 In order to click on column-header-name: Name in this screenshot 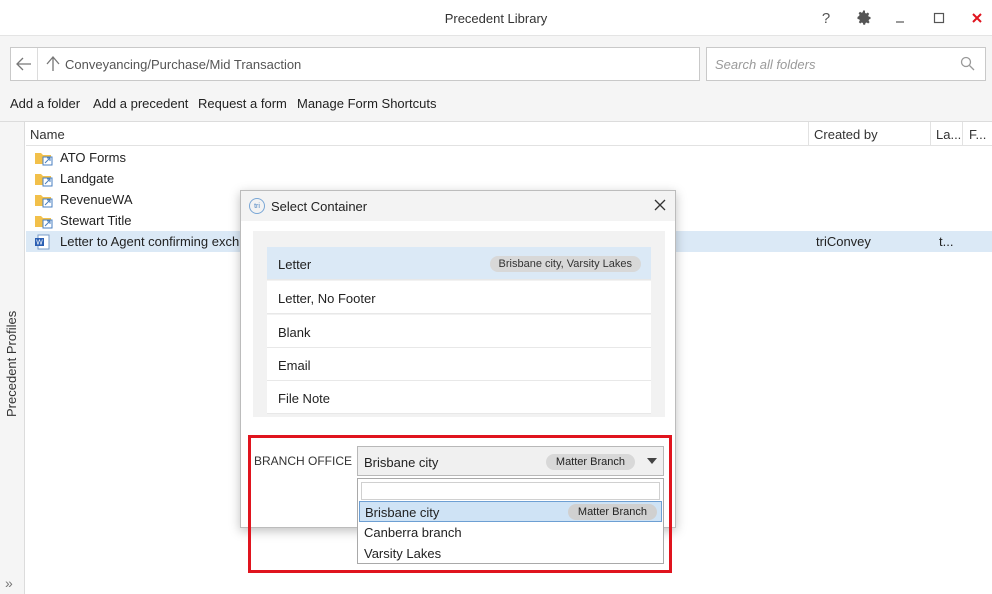, I will do `click(47, 134)`.